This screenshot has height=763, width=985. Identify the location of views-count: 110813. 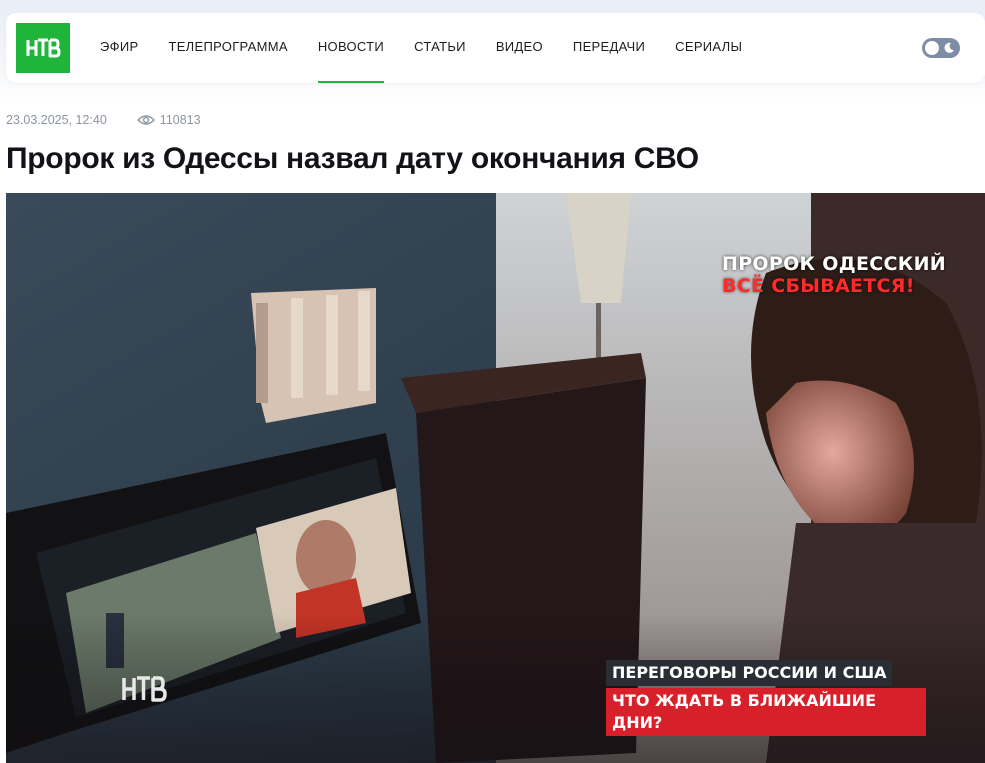
(180, 120).